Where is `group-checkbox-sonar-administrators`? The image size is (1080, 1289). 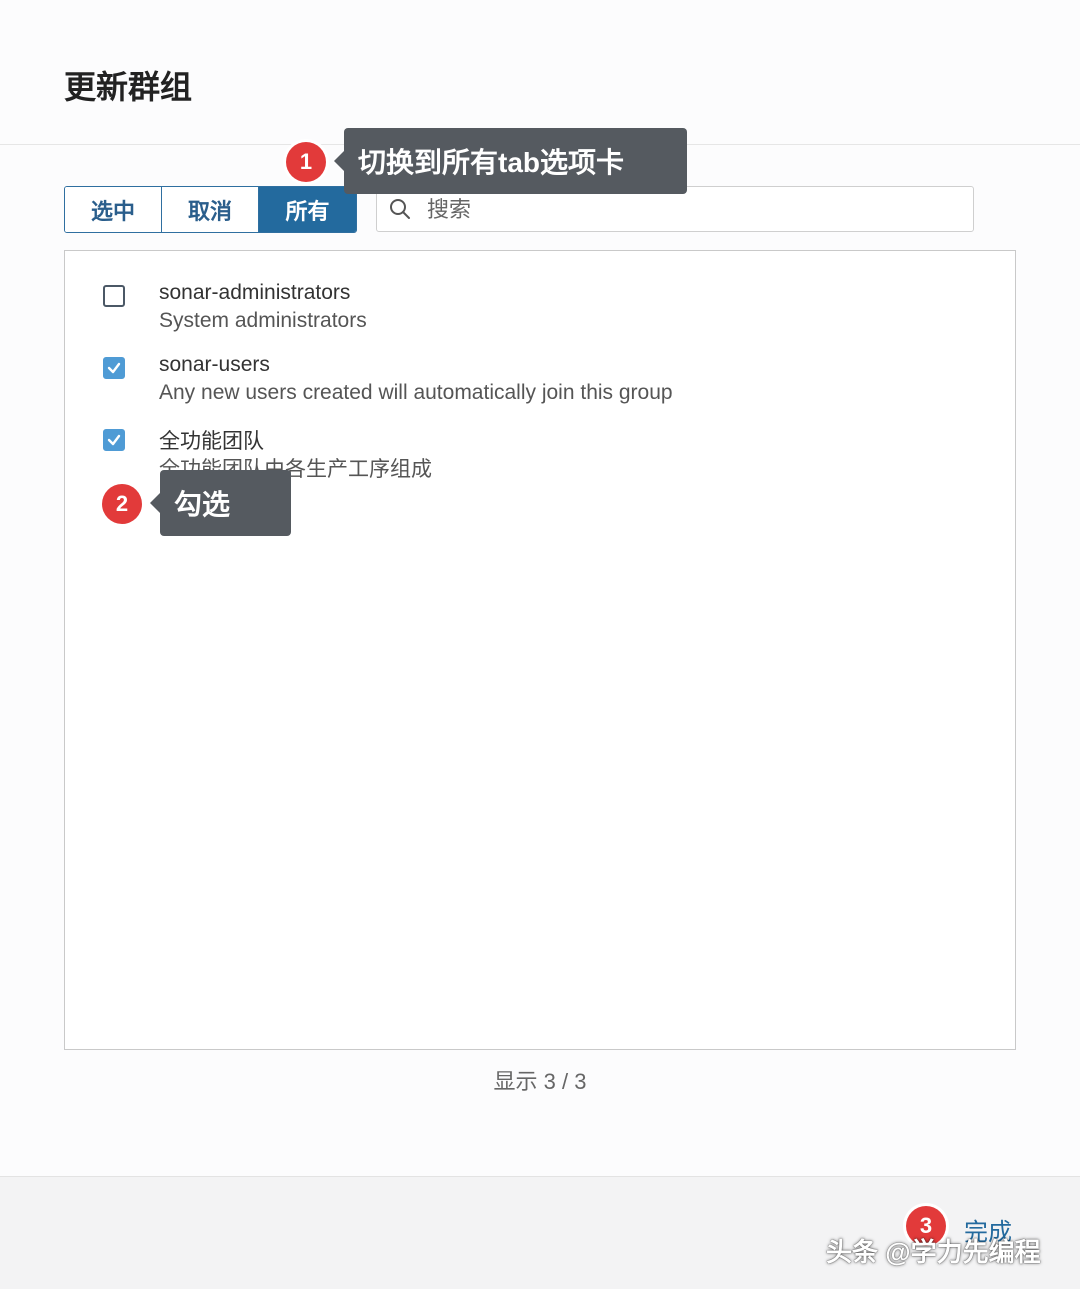
group-checkbox-sonar-administrators is located at coordinates (114, 296).